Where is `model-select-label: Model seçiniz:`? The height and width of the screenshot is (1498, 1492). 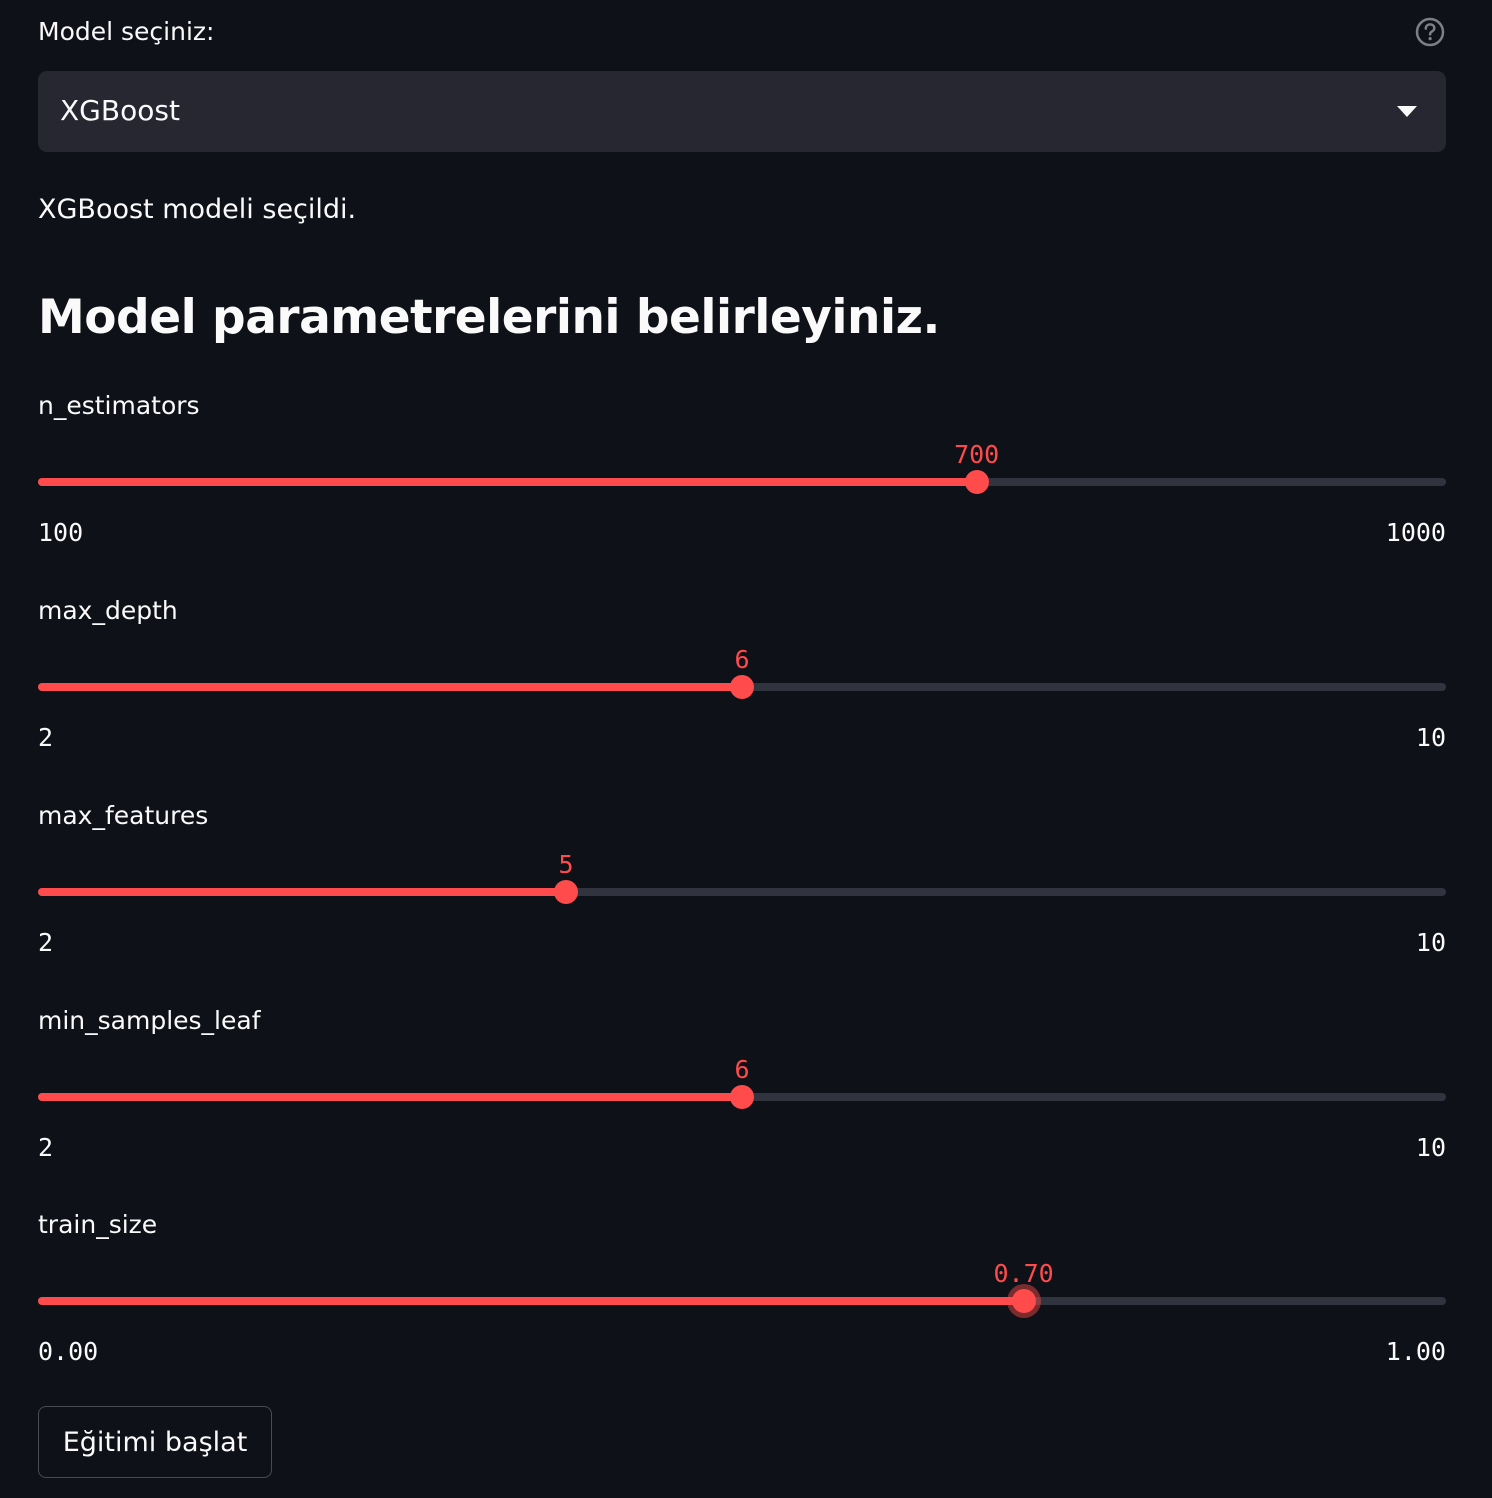 model-select-label: Model seçiniz: is located at coordinates (126, 31).